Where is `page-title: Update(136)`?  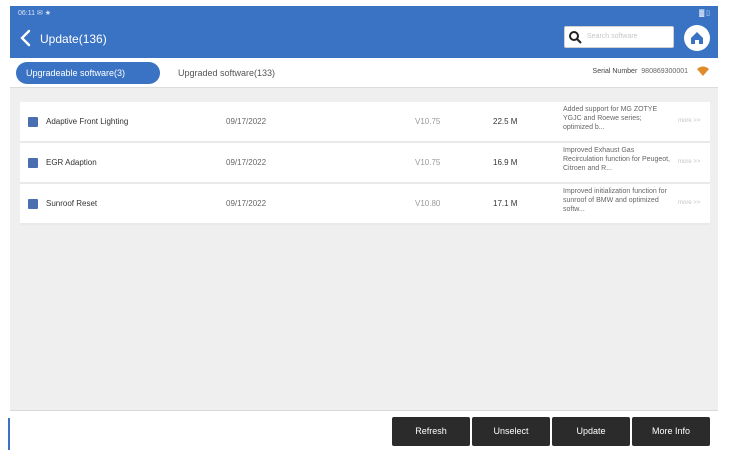
page-title: Update(136) is located at coordinates (73, 39).